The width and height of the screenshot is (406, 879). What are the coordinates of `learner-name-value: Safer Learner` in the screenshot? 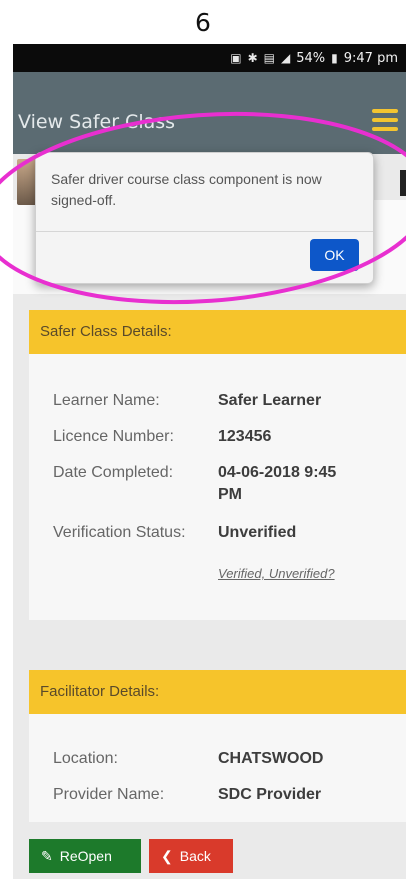 It's located at (270, 400).